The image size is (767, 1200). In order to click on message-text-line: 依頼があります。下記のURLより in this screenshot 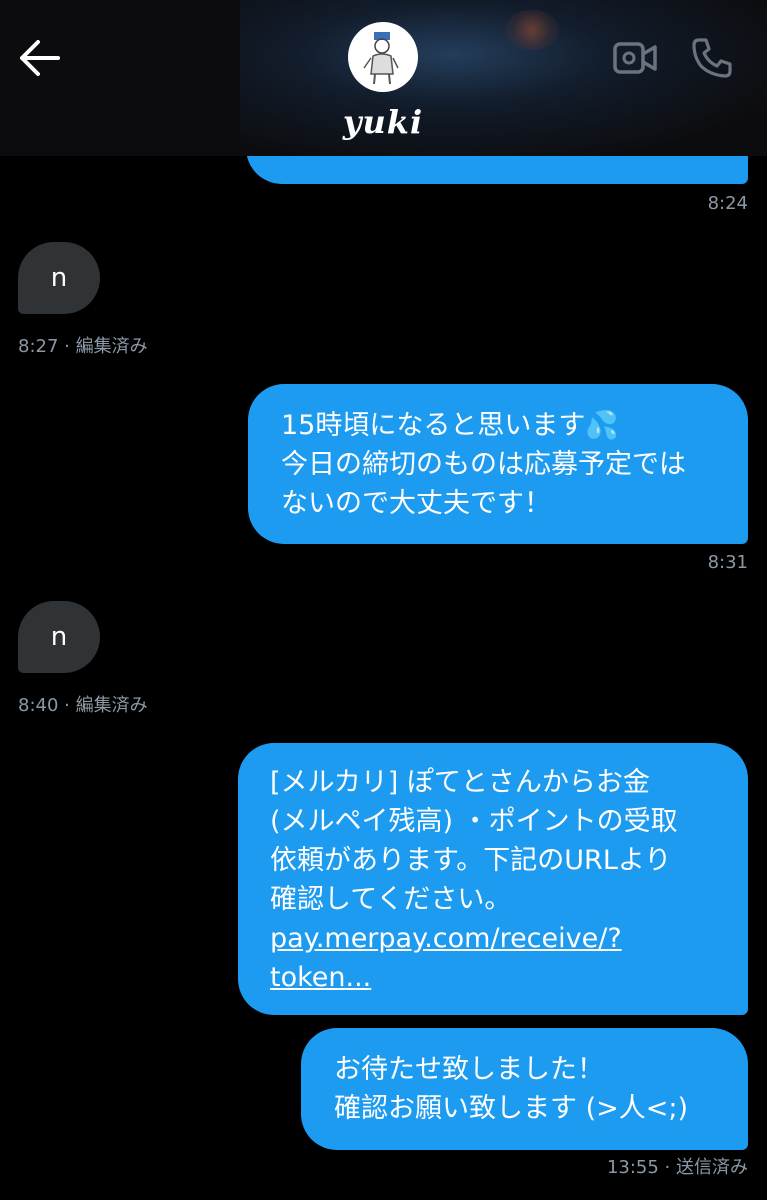, I will do `click(471, 860)`.